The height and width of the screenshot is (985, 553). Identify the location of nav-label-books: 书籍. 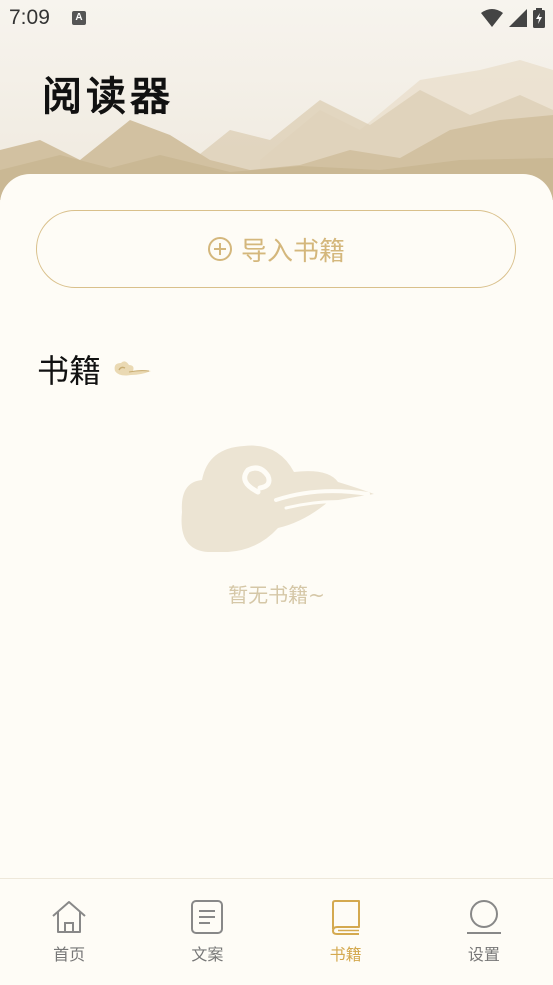
(345, 954).